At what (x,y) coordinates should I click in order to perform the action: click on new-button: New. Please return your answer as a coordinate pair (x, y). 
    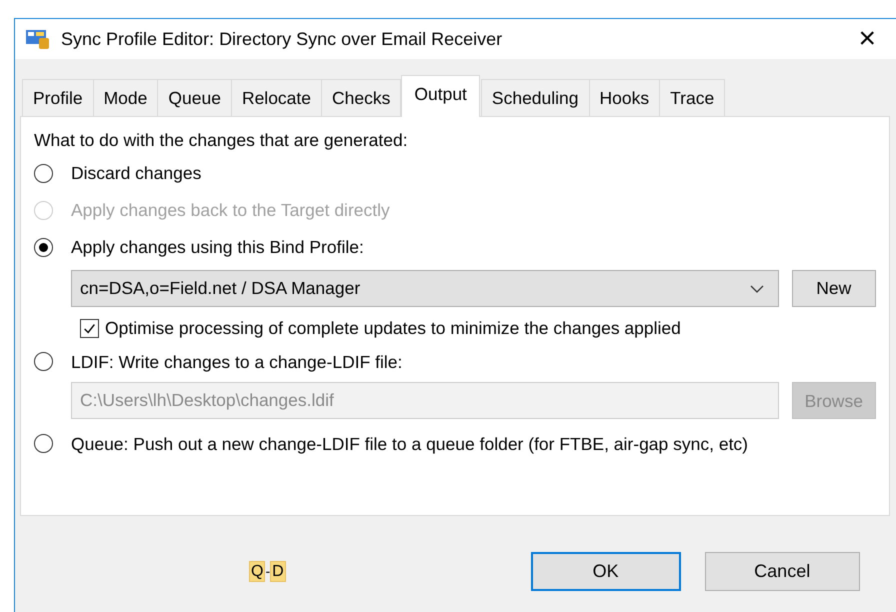
    Looking at the image, I should click on (834, 288).